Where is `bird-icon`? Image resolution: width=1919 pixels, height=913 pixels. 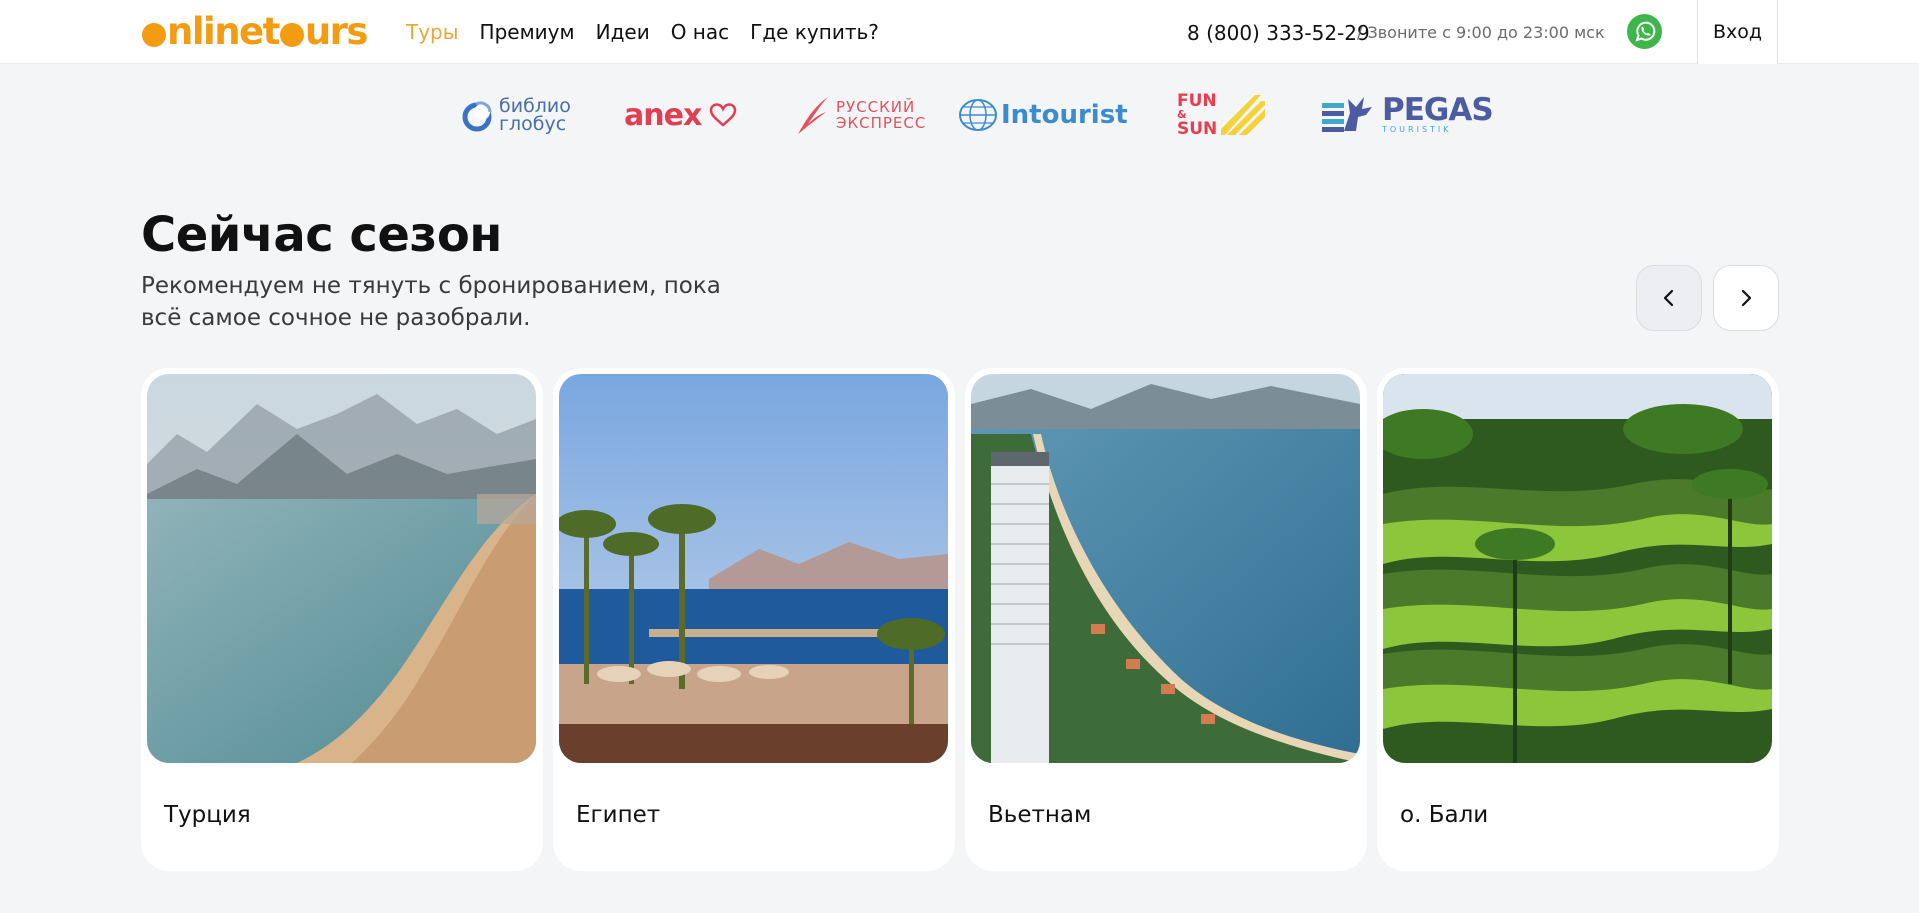
bird-icon is located at coordinates (813, 115).